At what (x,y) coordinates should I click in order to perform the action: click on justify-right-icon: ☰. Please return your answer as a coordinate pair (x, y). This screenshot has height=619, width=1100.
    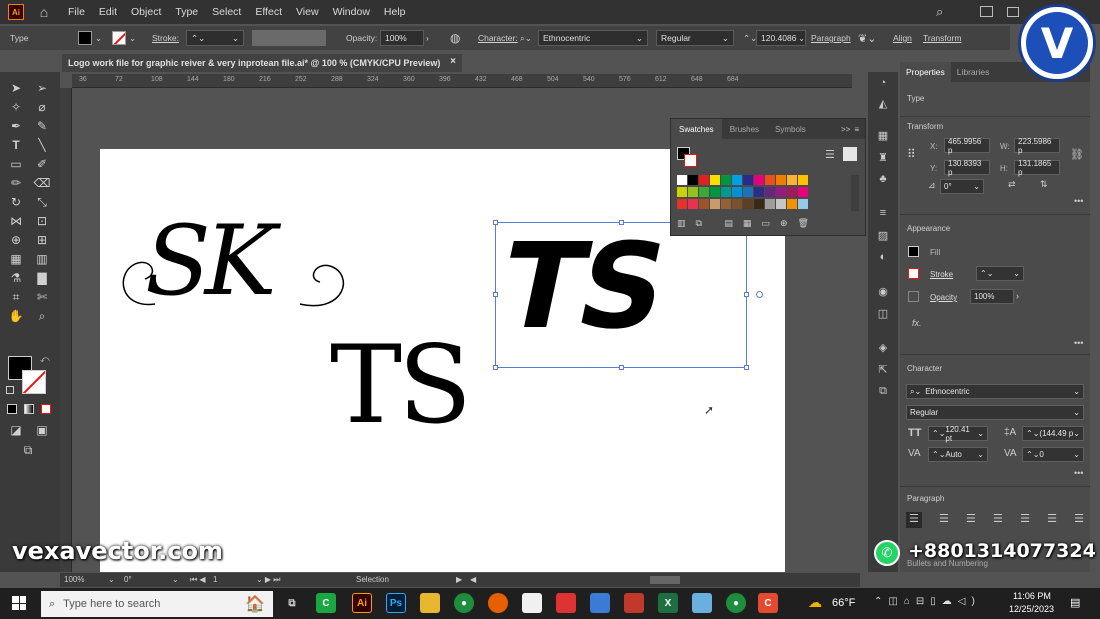
    Looking at the image, I should click on (1052, 520).